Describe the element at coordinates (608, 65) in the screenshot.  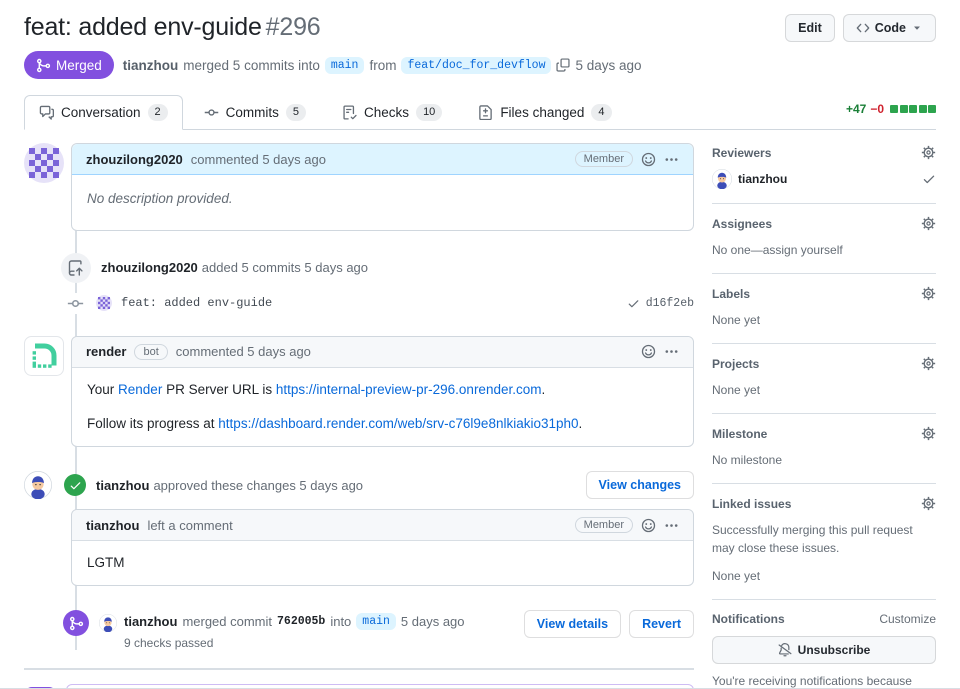
I see `pr-time: 5 days ago` at that location.